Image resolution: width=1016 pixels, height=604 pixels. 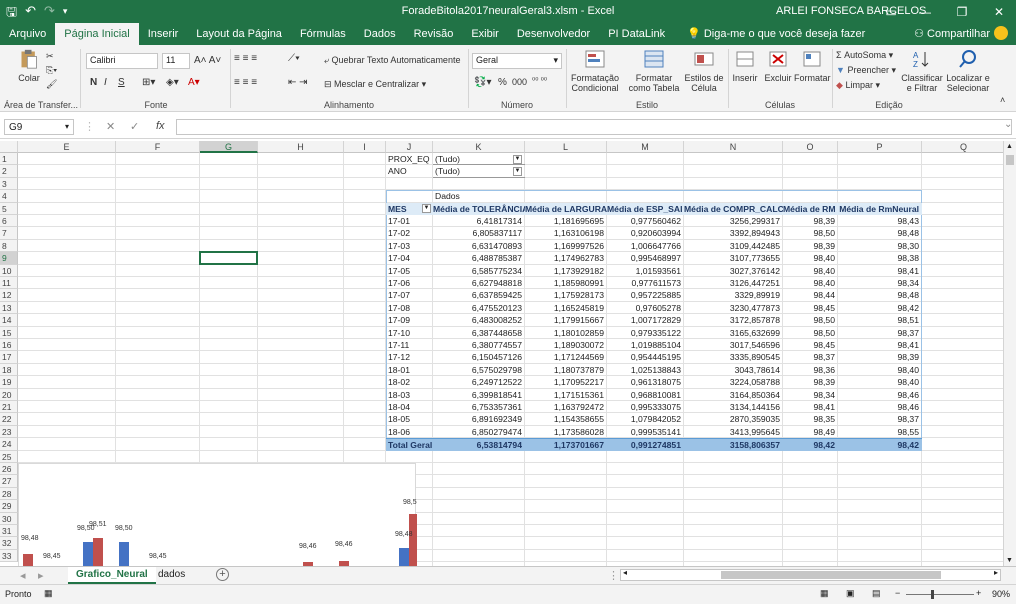 What do you see at coordinates (645, 432) in the screenshot?
I see `pivot-cell: 0,999535141` at bounding box center [645, 432].